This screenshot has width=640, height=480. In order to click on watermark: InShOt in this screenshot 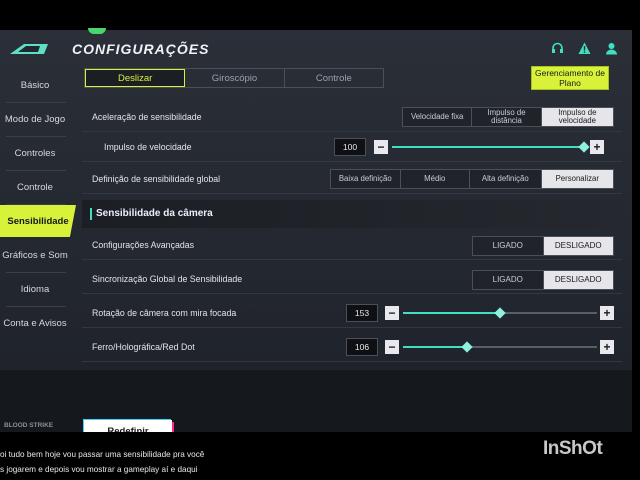, I will do `click(573, 448)`.